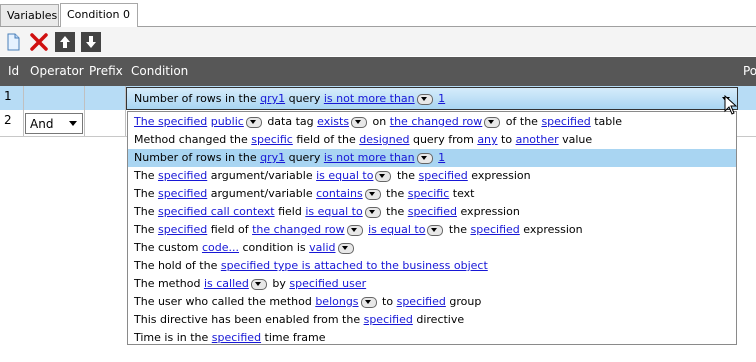 This screenshot has height=362, width=756. What do you see at coordinates (159, 71) in the screenshot?
I see `column-header-condition: Condition` at bounding box center [159, 71].